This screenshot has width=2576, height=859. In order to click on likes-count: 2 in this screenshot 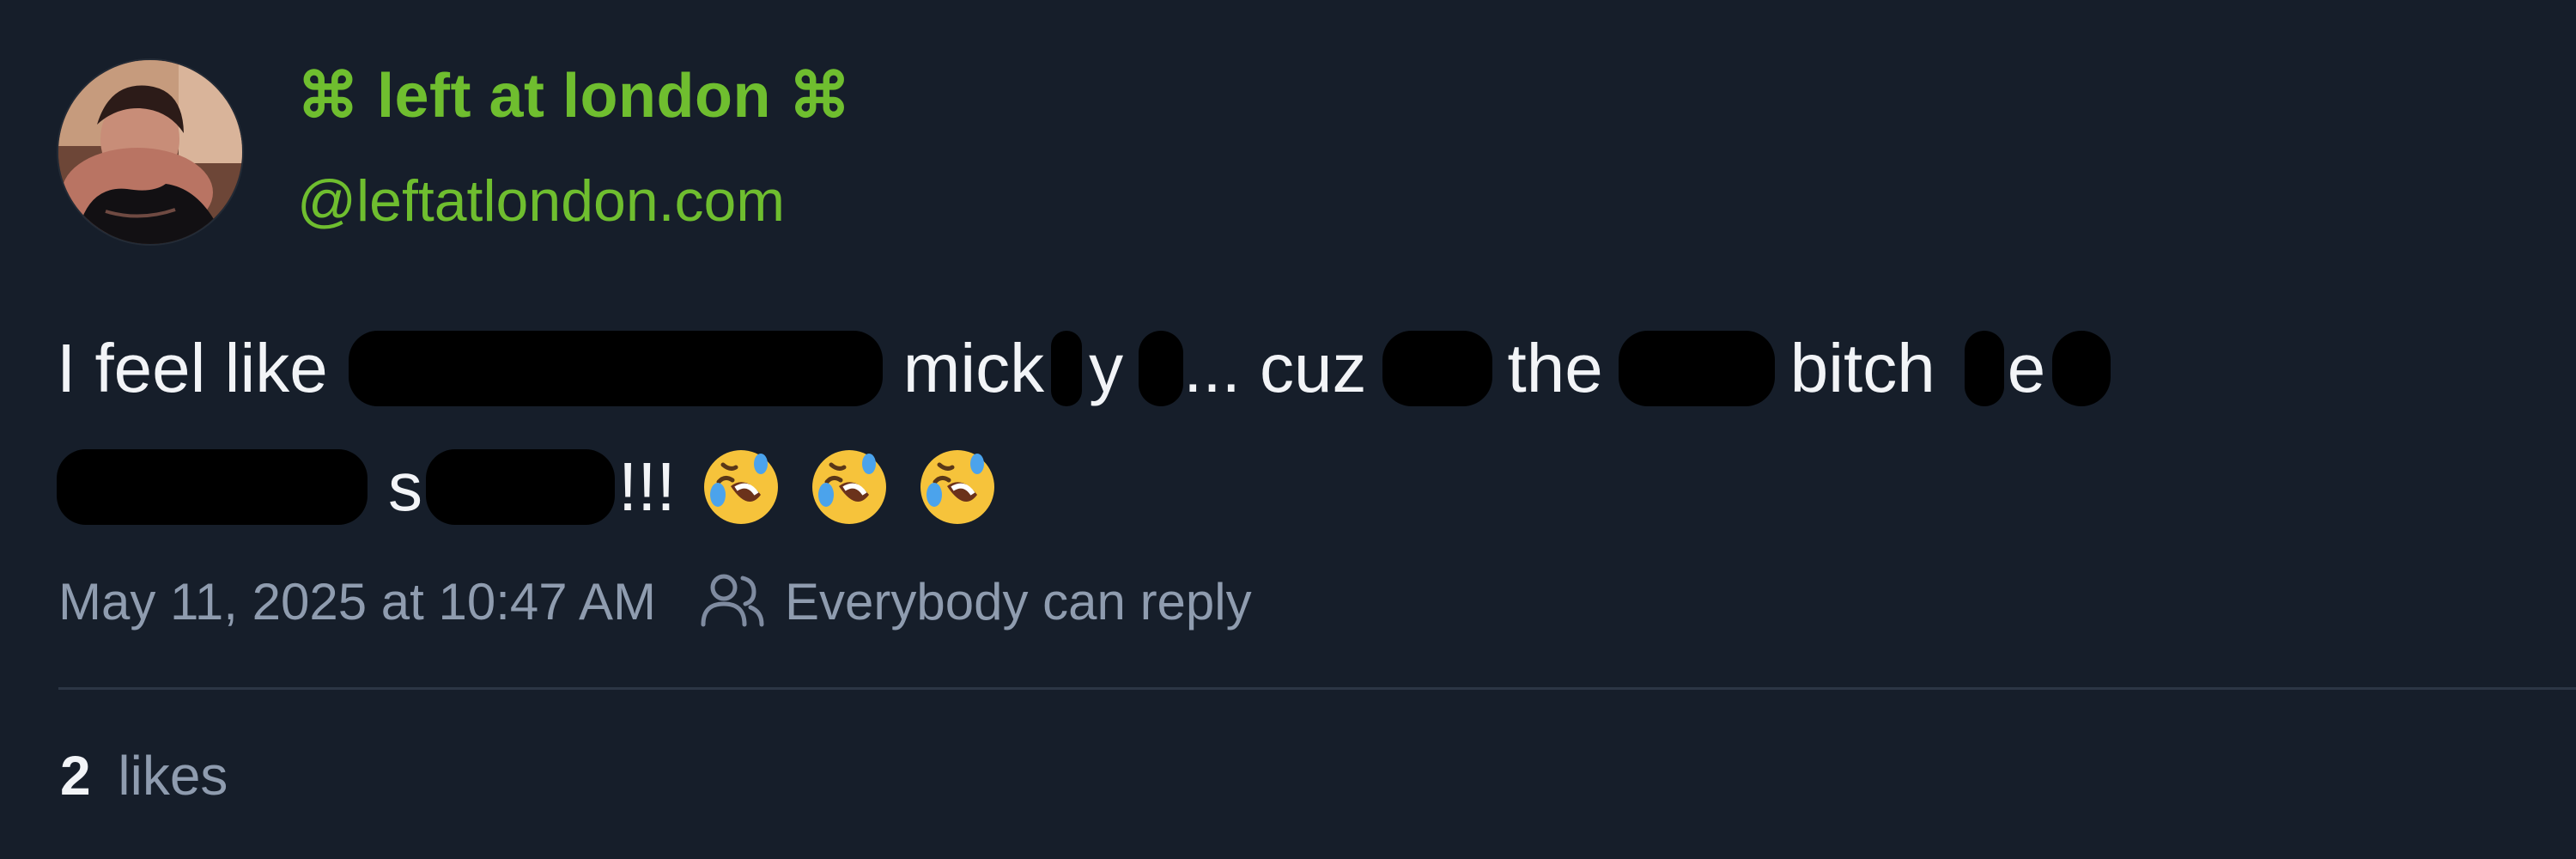, I will do `click(75, 776)`.